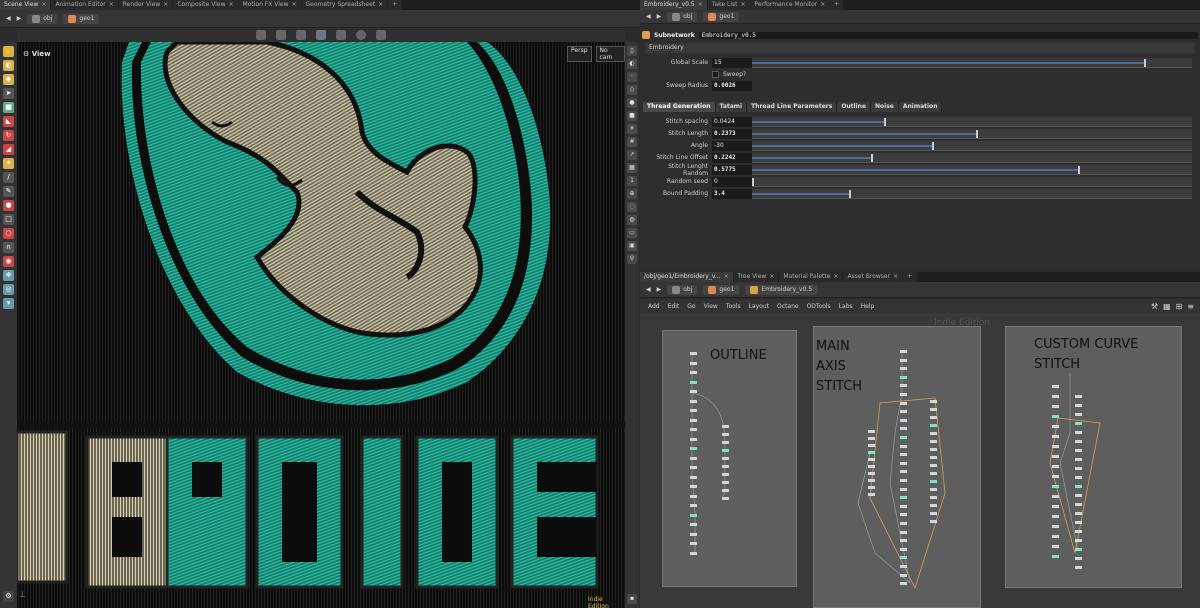 This screenshot has width=1200, height=608. Describe the element at coordinates (721, 289) in the screenshot. I see `net-path-node: geo1` at that location.